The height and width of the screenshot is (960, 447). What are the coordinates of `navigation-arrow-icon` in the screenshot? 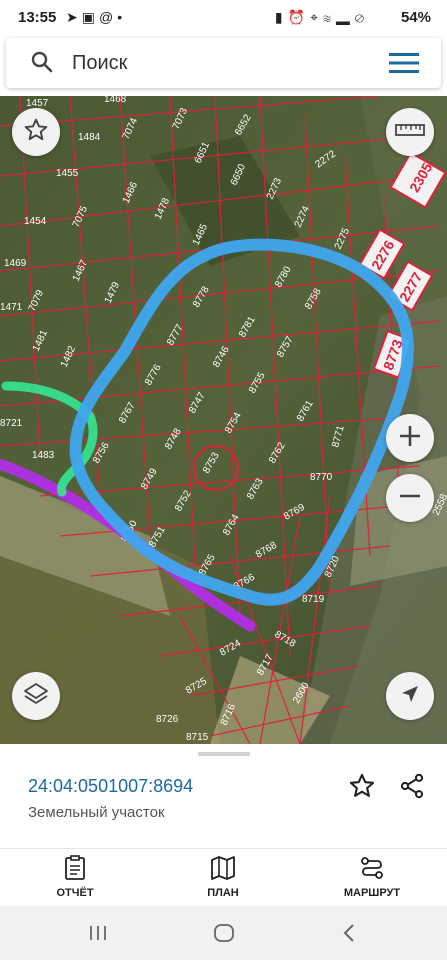 It's located at (410, 696).